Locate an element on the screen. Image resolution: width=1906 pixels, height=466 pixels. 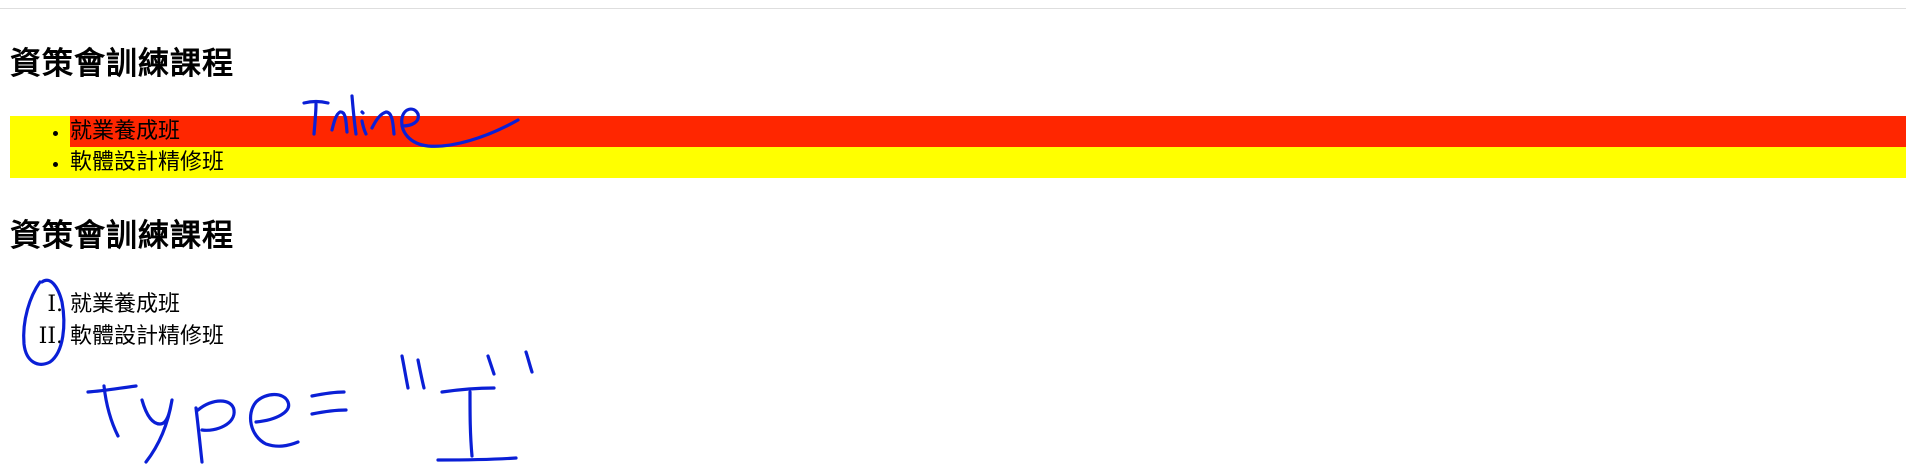
annotation-type-scribble is located at coordinates (310, 407).